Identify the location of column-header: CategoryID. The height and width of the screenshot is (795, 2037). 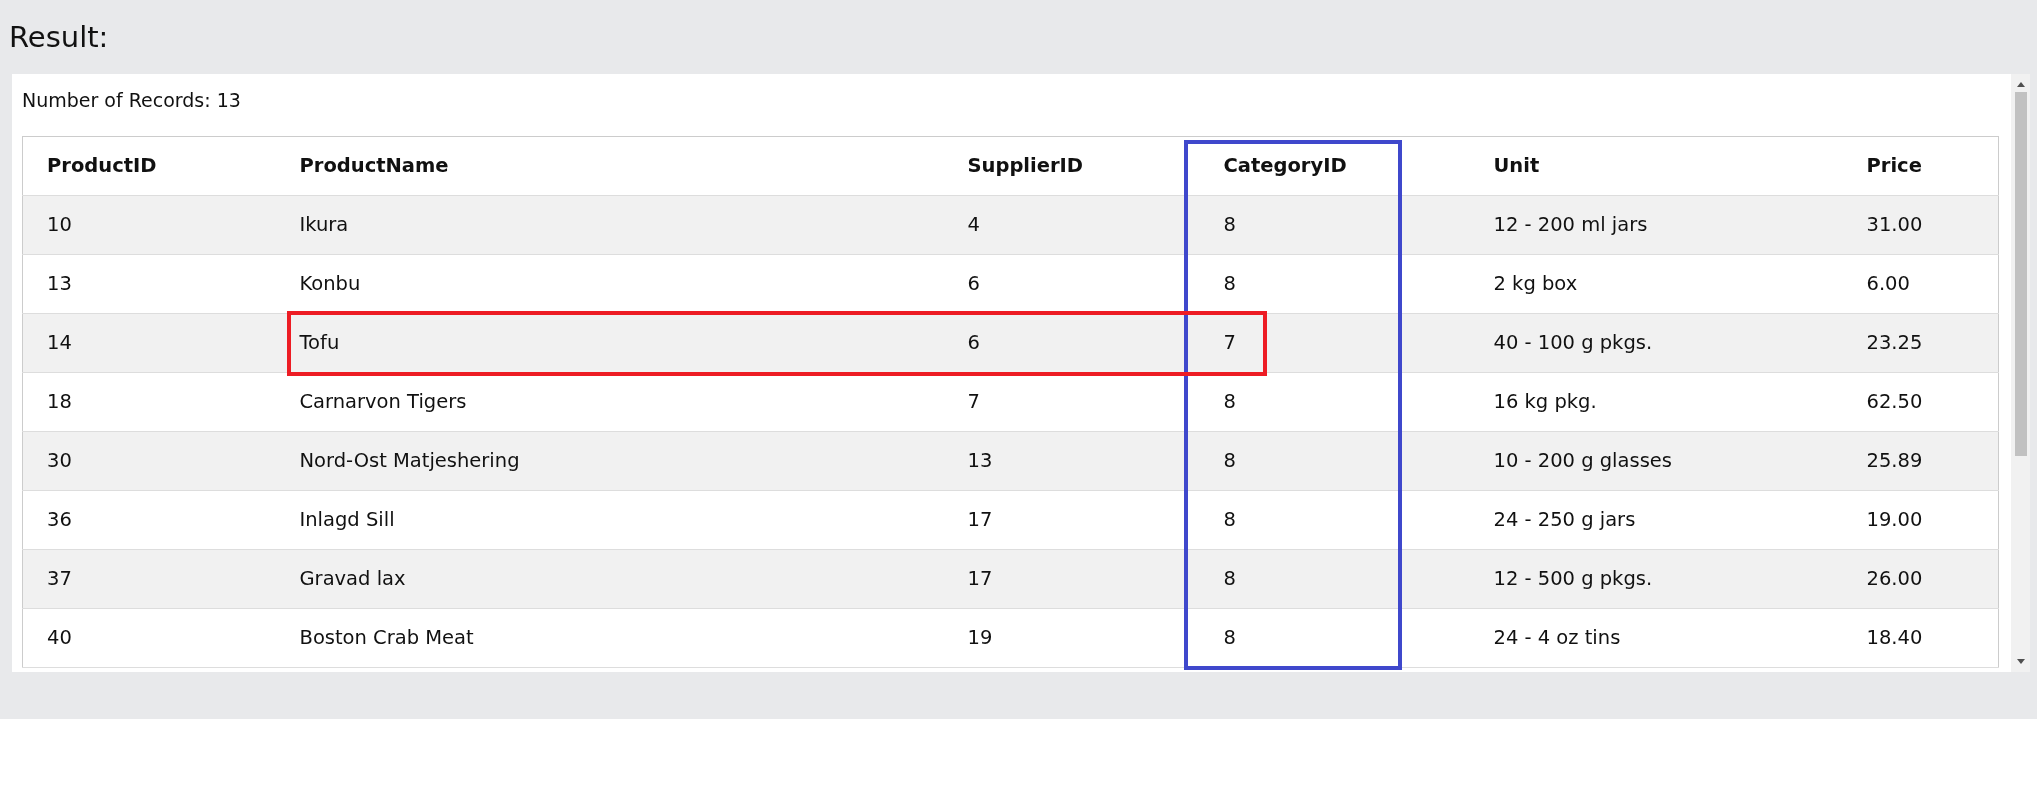
(1334, 166).